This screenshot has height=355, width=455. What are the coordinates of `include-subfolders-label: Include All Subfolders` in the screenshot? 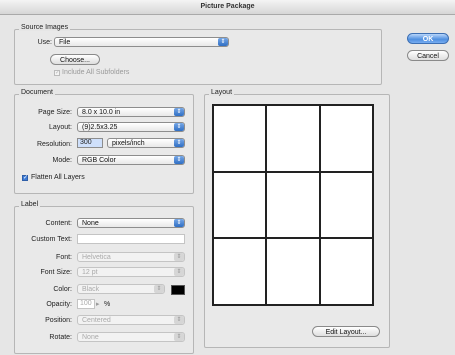 It's located at (96, 72).